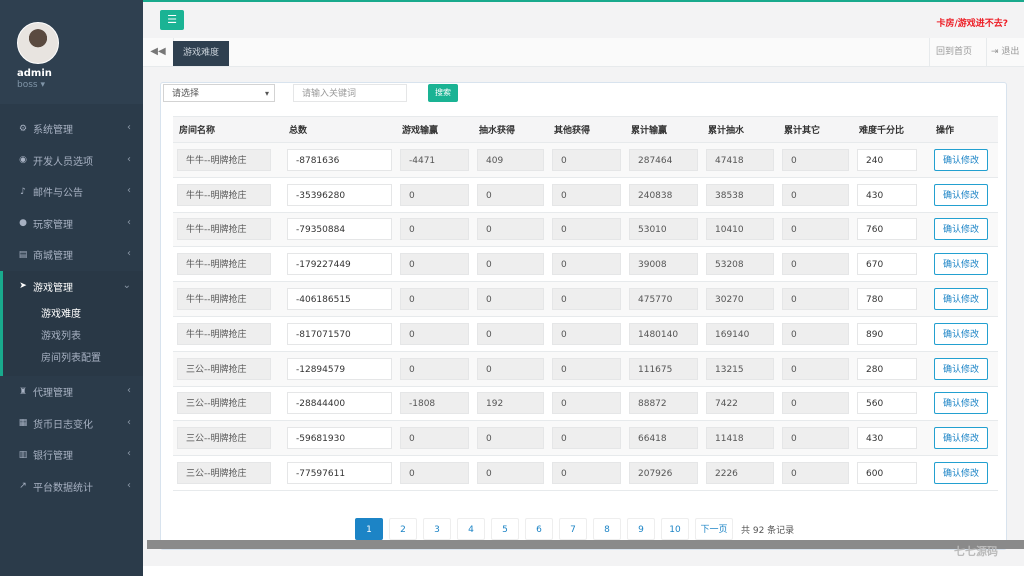  What do you see at coordinates (663, 194) in the screenshot?
I see `readonly-field: 240838` at bounding box center [663, 194].